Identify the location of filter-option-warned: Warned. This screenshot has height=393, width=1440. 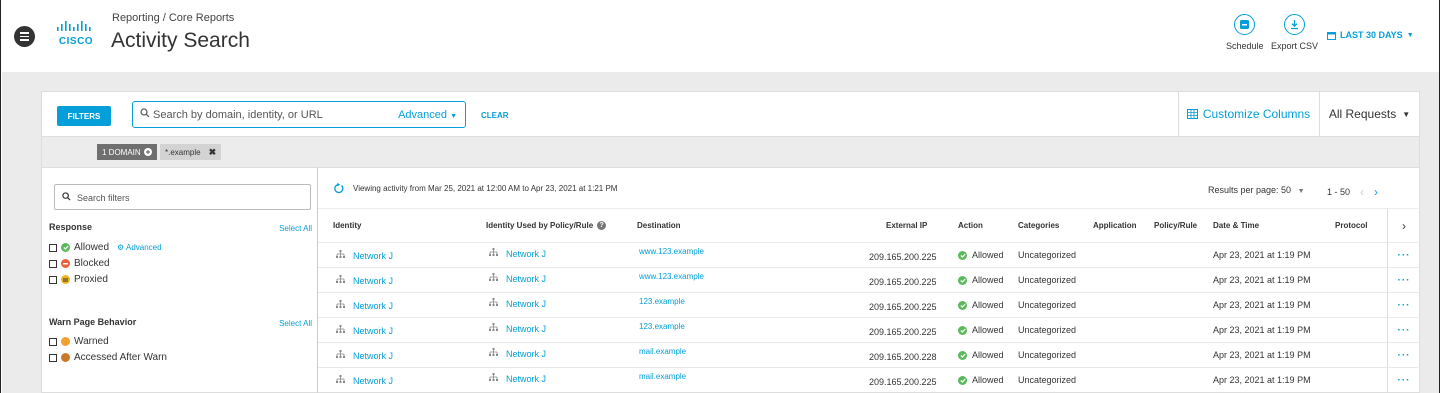
(79, 341).